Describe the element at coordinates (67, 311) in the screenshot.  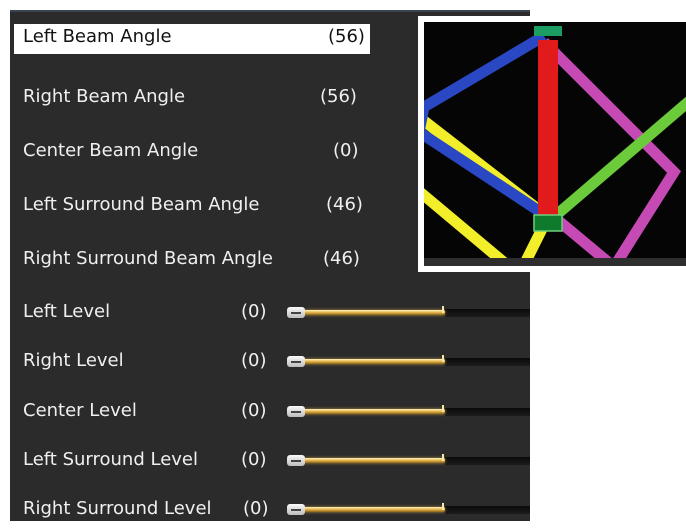
I see `left-level-label: Left Level` at that location.